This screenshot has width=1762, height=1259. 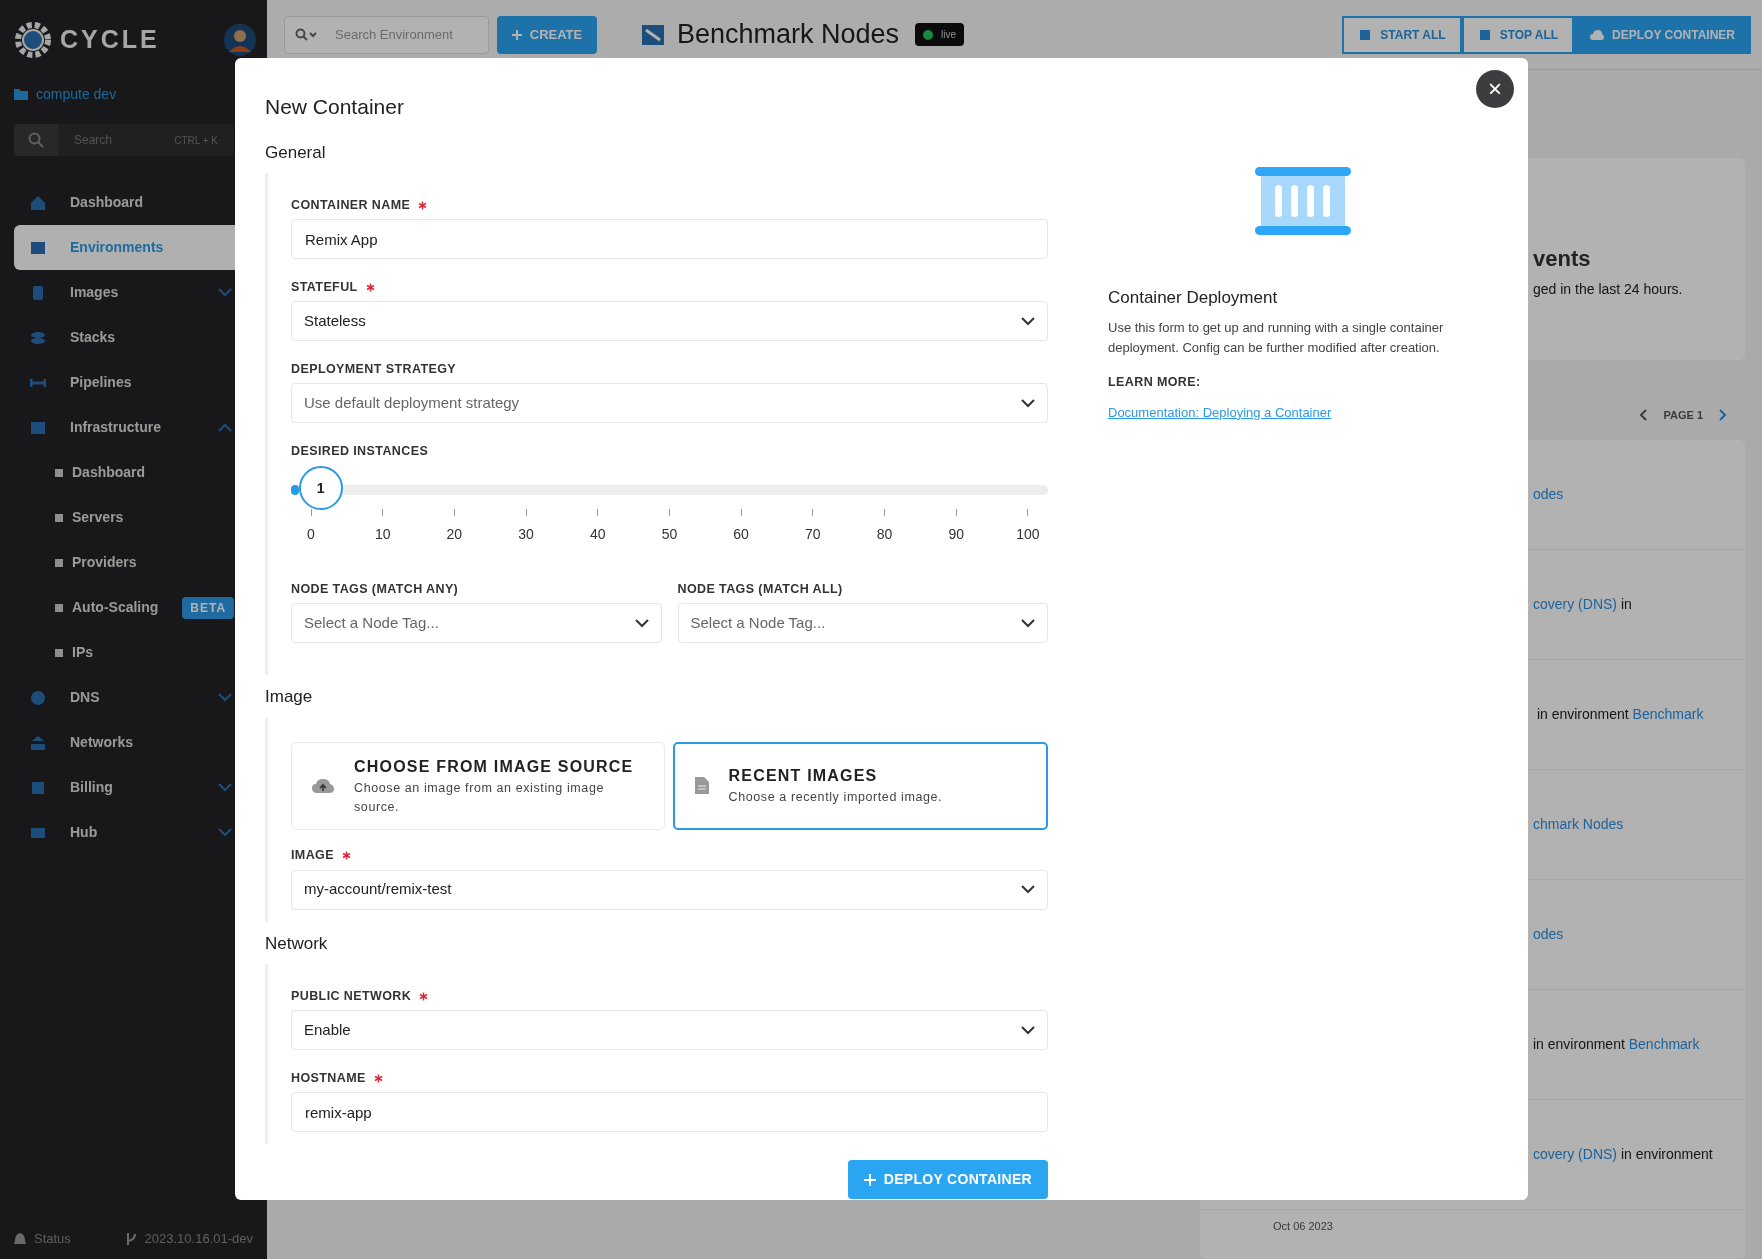 What do you see at coordinates (38, 337) in the screenshot?
I see `layers-icon` at bounding box center [38, 337].